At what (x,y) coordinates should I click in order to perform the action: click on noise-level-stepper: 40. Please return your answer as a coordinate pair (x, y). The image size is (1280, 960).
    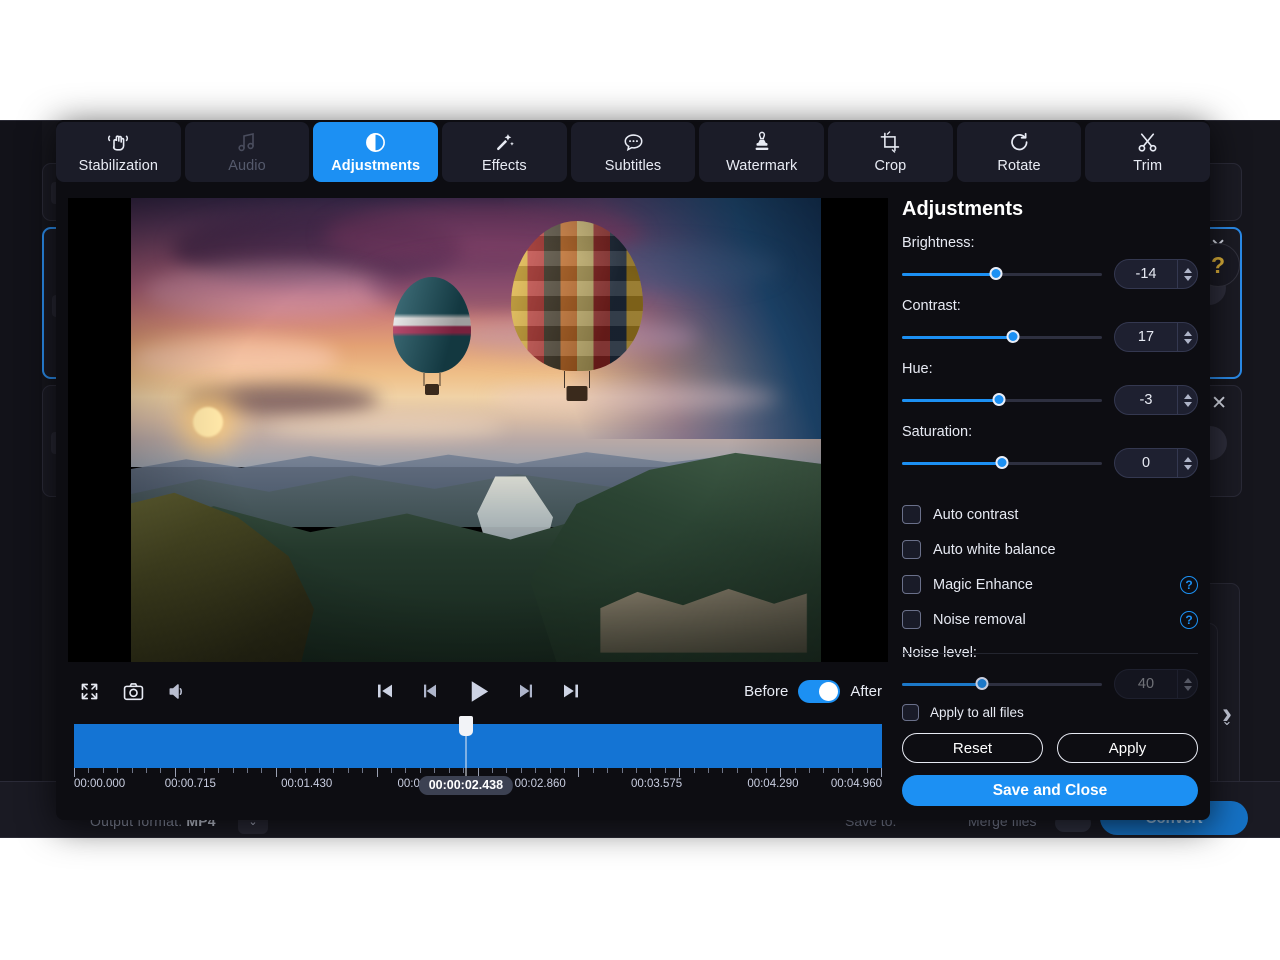
    Looking at the image, I should click on (1156, 684).